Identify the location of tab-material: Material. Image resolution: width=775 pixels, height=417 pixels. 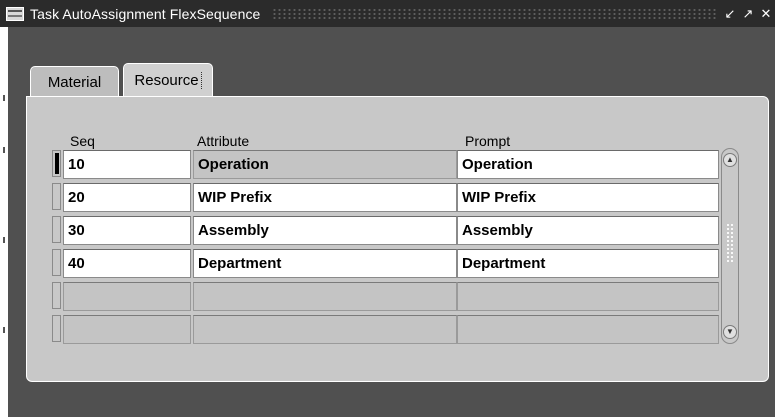
(74, 81).